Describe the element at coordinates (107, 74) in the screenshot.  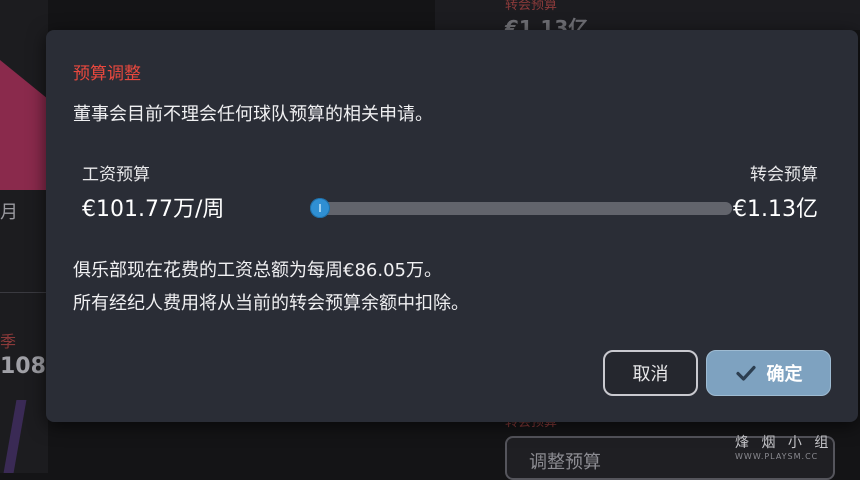
I see `dialog-title: 预算调整` at that location.